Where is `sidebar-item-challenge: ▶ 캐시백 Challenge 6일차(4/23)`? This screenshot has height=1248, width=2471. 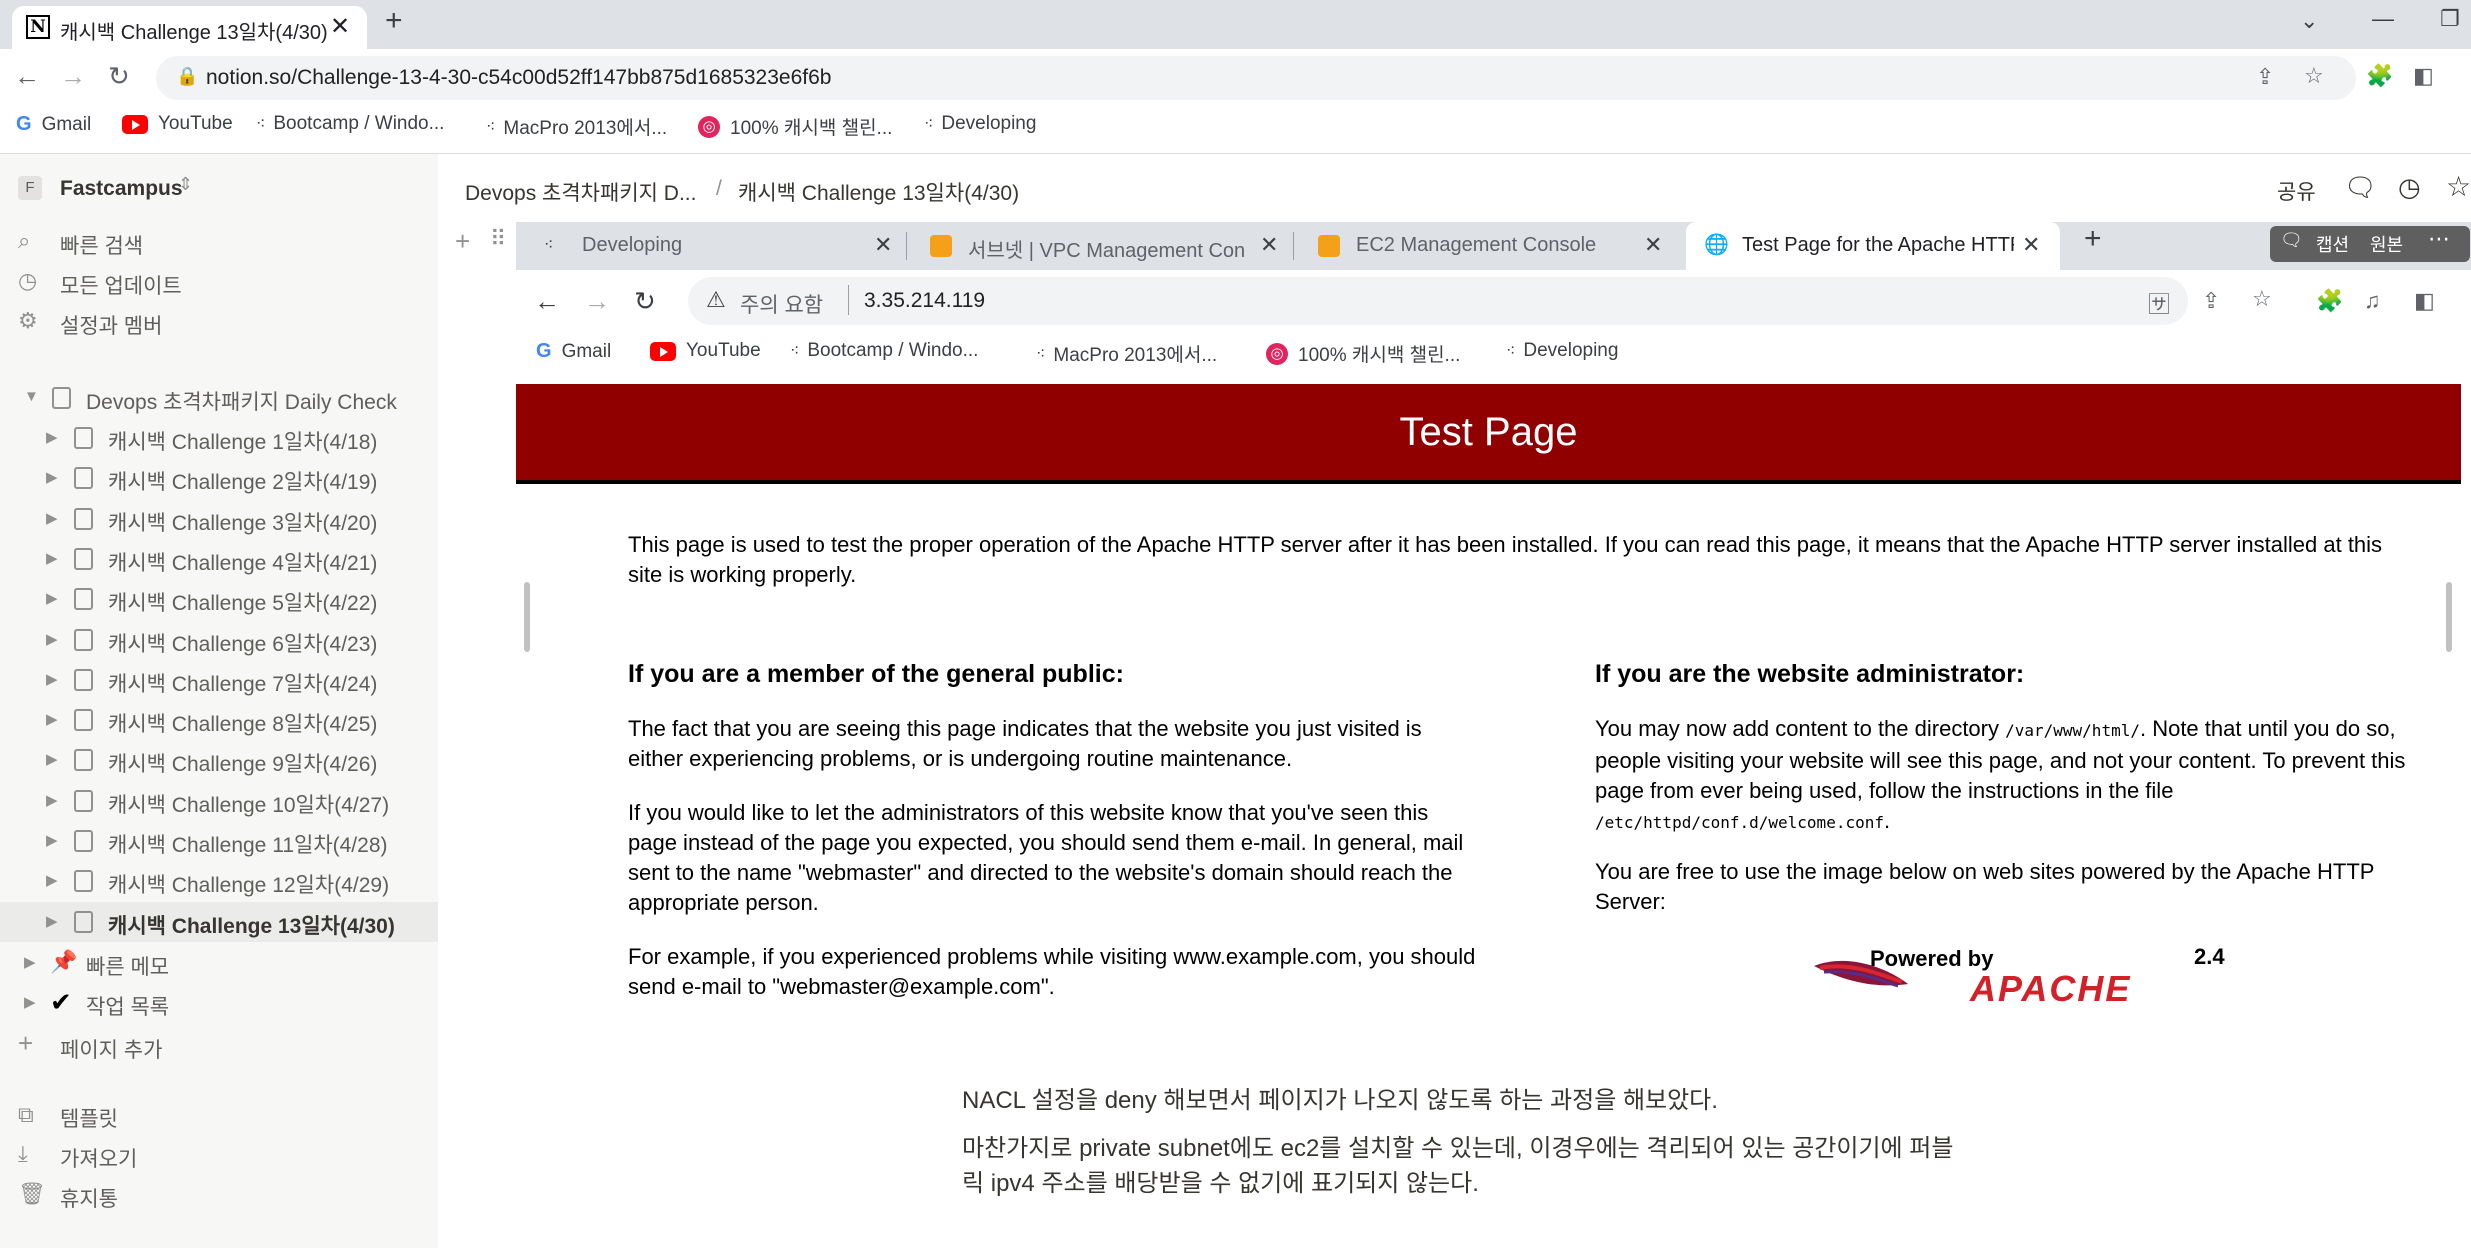 sidebar-item-challenge: ▶ 캐시백 Challenge 6일차(4/23) is located at coordinates (219, 640).